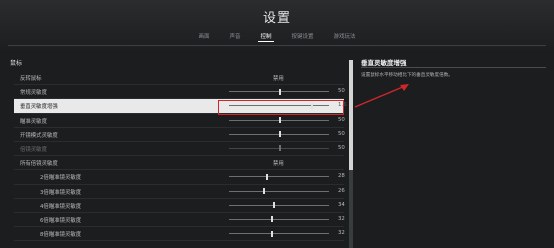 The height and width of the screenshot is (248, 554). Describe the element at coordinates (281, 107) in the screenshot. I see `highlight-annotation-box` at that location.